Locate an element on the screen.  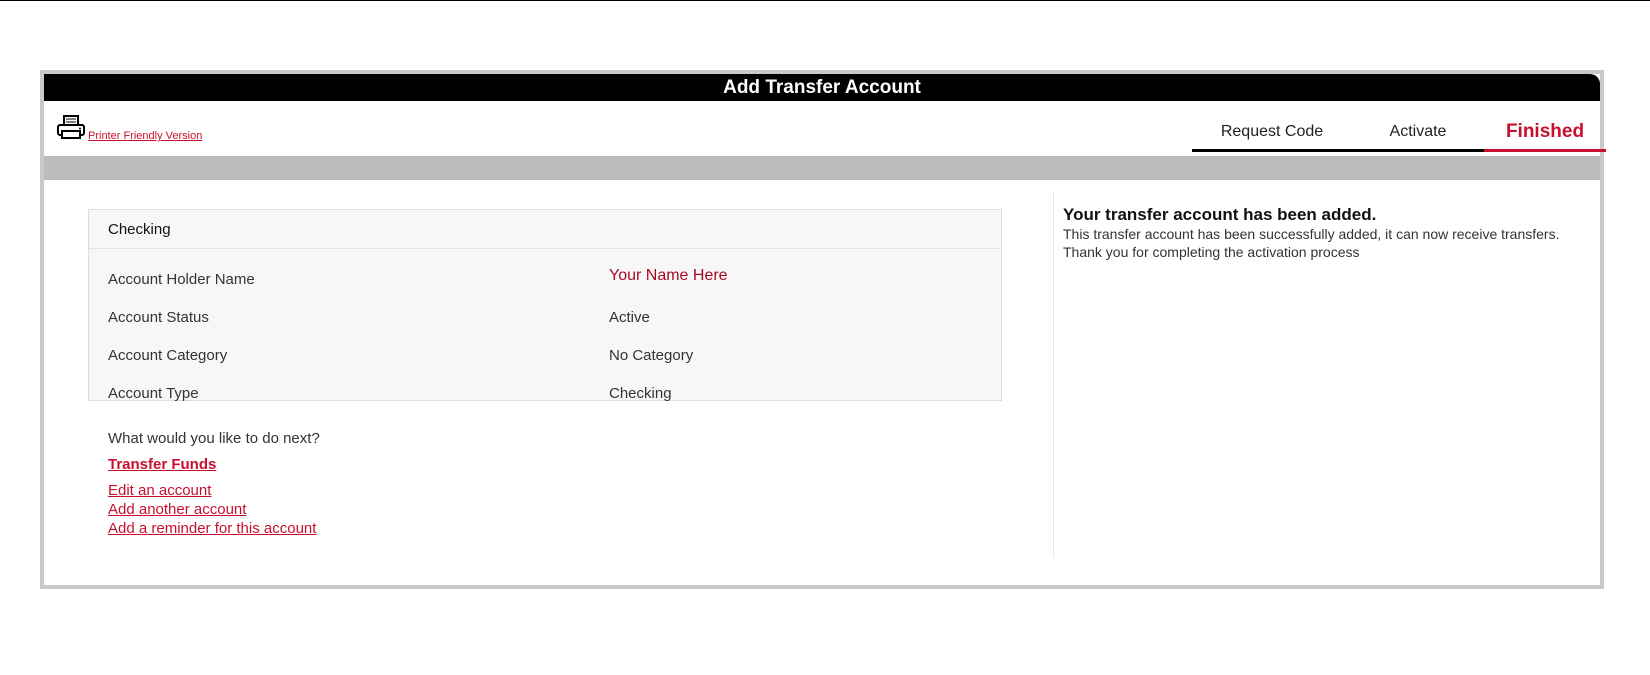
transfer-funds-link: Transfer Funds is located at coordinates (162, 464).